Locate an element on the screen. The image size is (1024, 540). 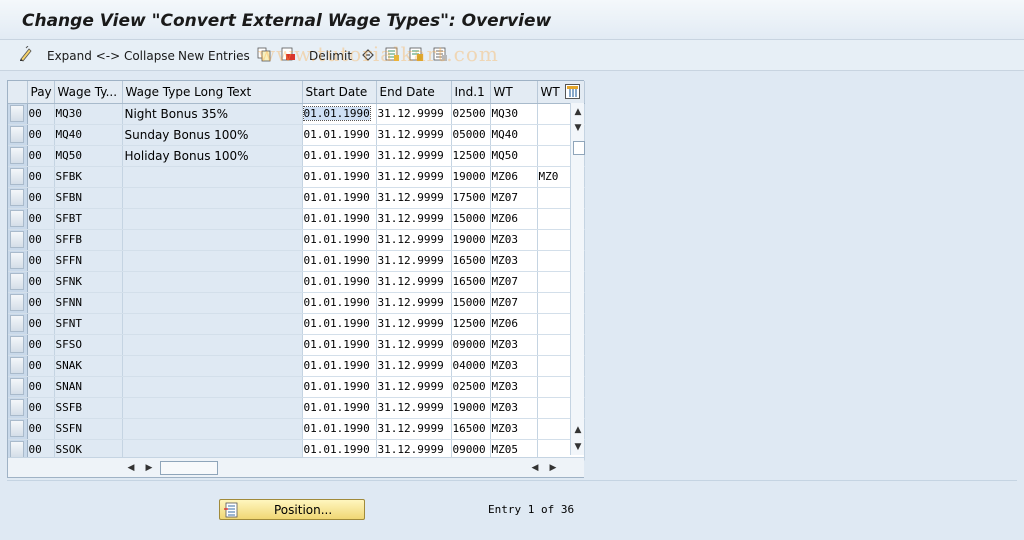
column-header-ind1: Ind.1 is located at coordinates (471, 92).